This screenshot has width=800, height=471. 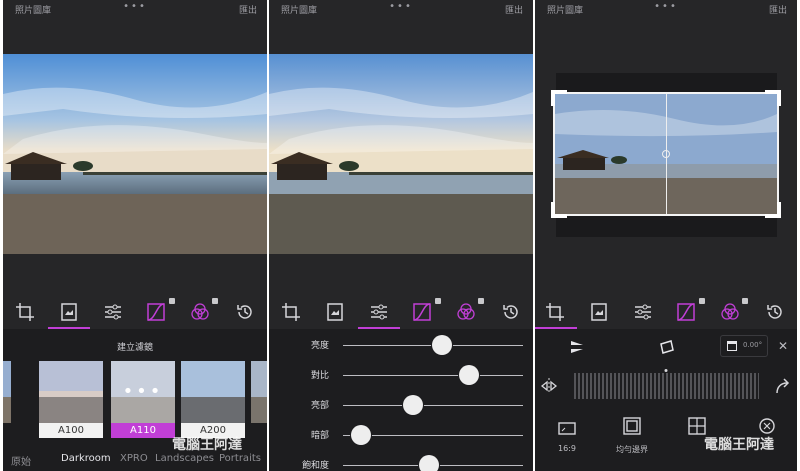 I want to click on slider-row: 飽和度, so click(x=401, y=463).